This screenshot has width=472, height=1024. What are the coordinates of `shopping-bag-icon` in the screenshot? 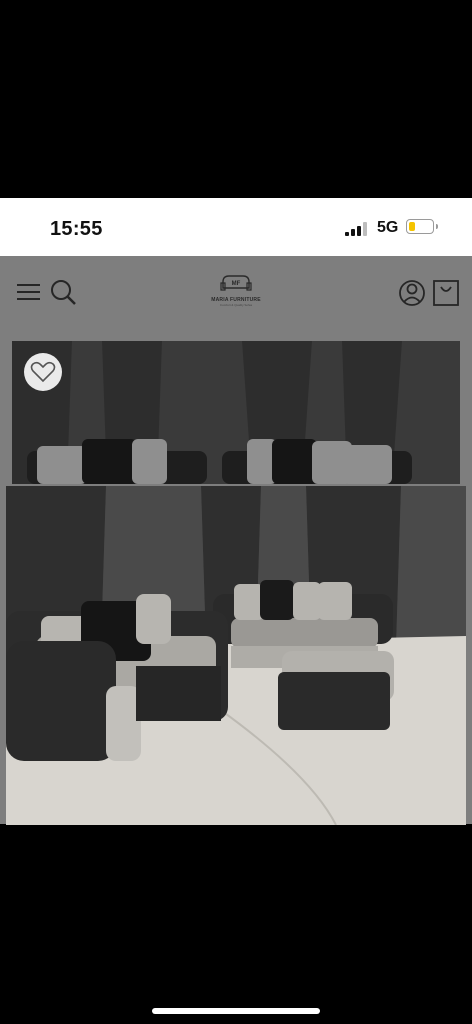 It's located at (446, 293).